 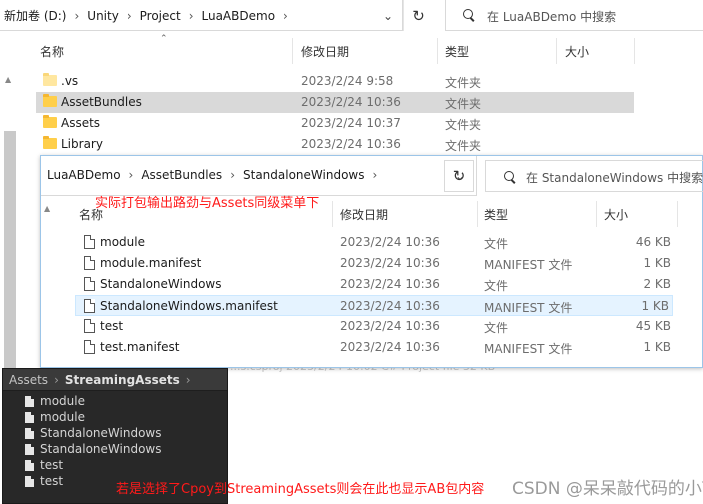 I want to click on bottom-annotation: 若是选择了Cpoy到StreamingAssets则会在此也显示AB包内容, so click(x=300, y=489).